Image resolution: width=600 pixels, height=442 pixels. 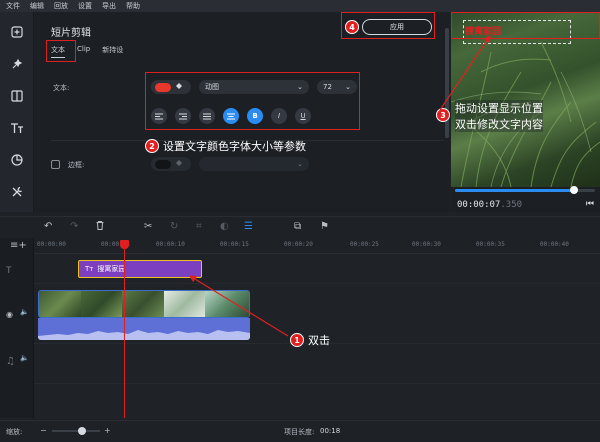 I want to click on clip-properties-icon: ☰, so click(x=248, y=226).